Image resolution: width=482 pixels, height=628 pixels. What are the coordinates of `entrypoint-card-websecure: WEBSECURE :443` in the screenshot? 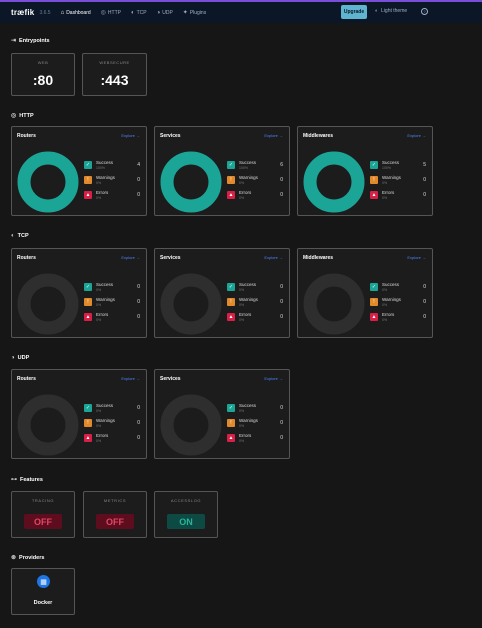 It's located at (114, 74).